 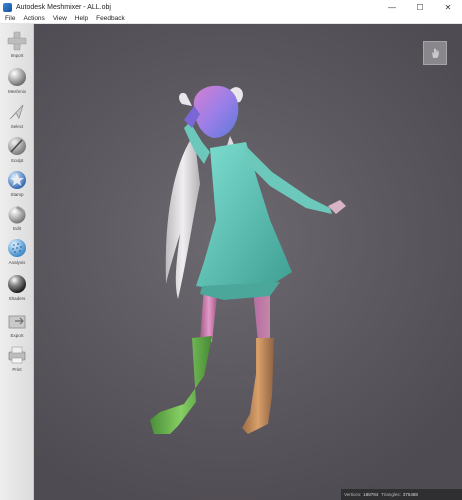 What do you see at coordinates (63, 7) in the screenshot?
I see `window-title: Autodesk Meshmixer - ALL.obj` at bounding box center [63, 7].